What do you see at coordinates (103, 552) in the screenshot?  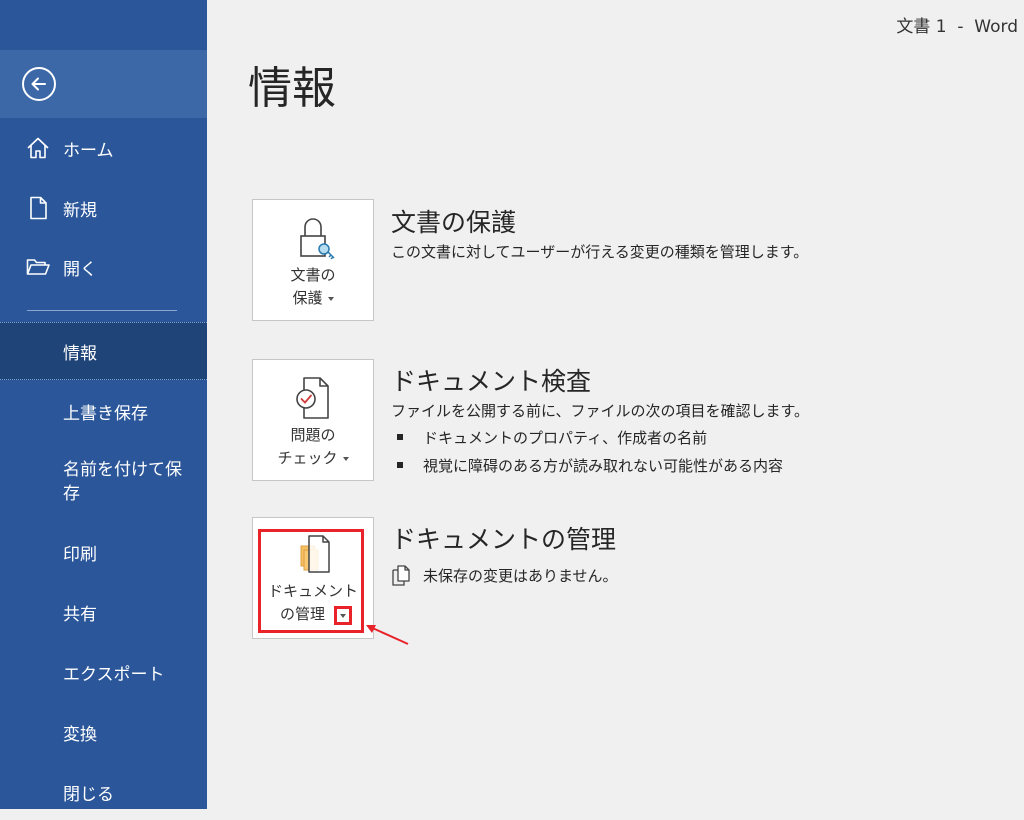 I see `sidebar-item-print: 印刷` at bounding box center [103, 552].